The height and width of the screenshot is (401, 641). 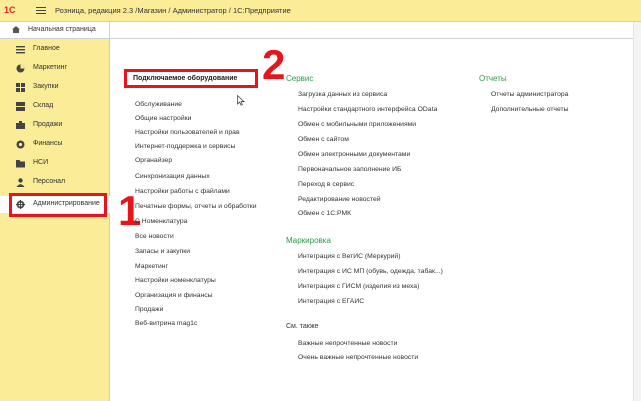 I want to click on service-link: Загрузка данных из сервиса, so click(x=342, y=94).